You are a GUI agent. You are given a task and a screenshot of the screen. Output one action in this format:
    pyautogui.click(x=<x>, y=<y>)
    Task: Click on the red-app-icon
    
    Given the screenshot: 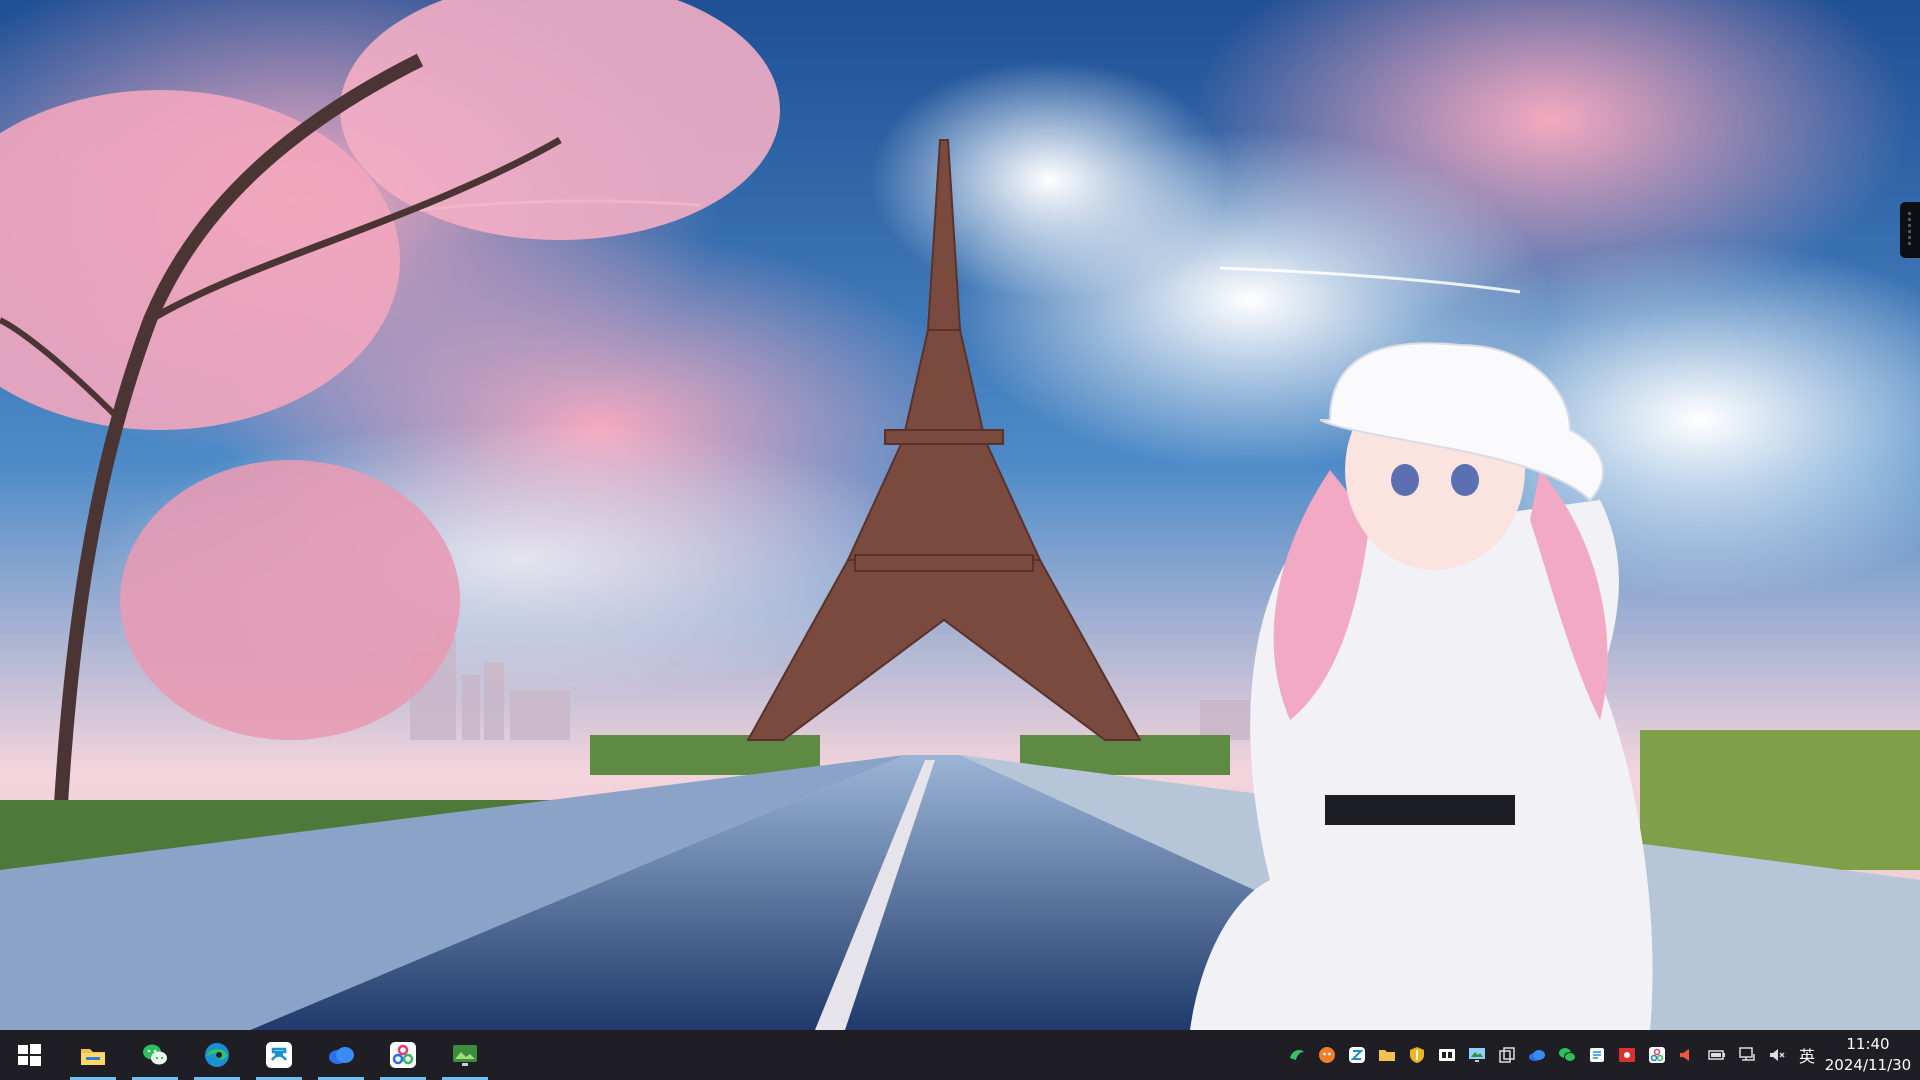 What is the action you would take?
    pyautogui.click(x=1627, y=1055)
    